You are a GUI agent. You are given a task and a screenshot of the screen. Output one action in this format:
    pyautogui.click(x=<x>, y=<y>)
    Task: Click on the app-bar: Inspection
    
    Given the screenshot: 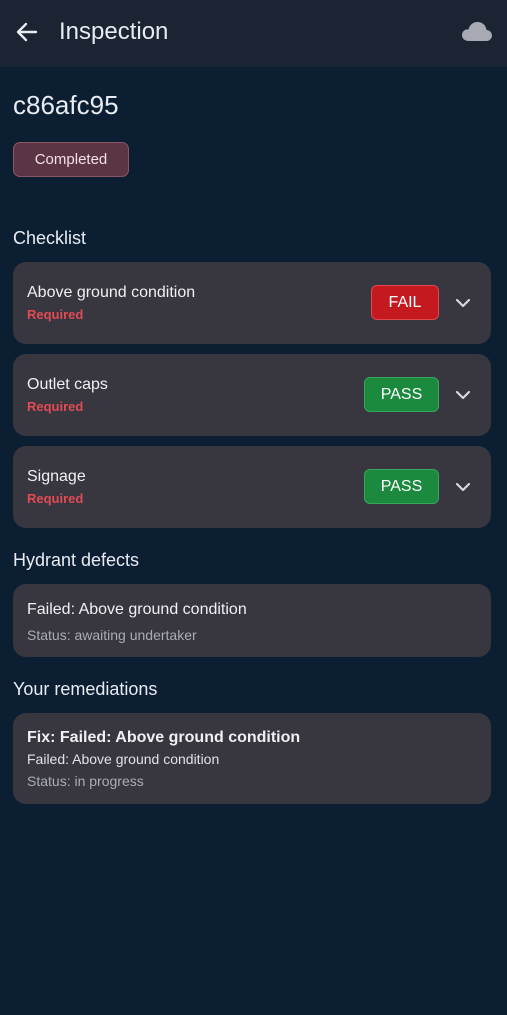 What is the action you would take?
    pyautogui.click(x=253, y=33)
    